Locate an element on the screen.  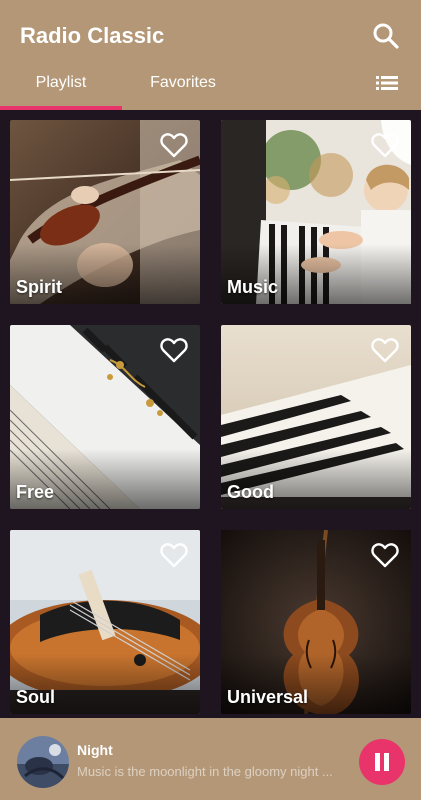
app-title: Radio Classic is located at coordinates (92, 35).